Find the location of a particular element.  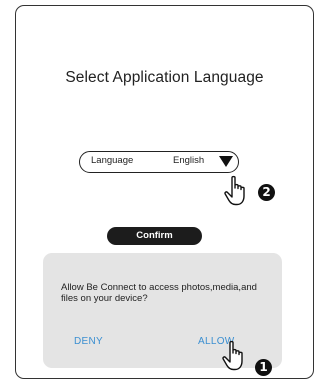

language-select-value: English is located at coordinates (189, 160).